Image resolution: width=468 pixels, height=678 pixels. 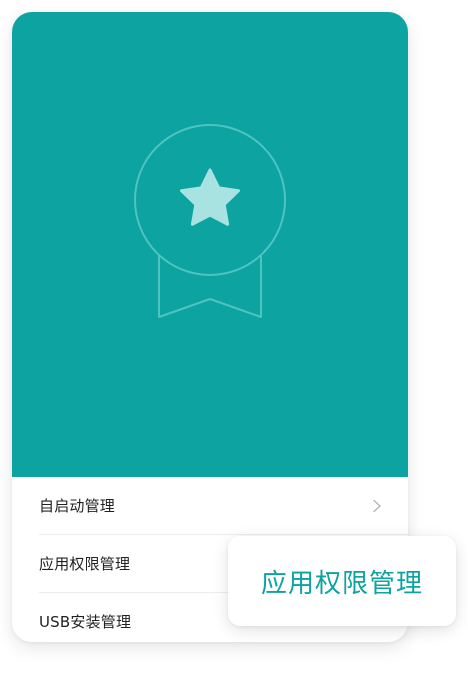 What do you see at coordinates (77, 506) in the screenshot?
I see `menu-item-label: 自启动管理` at bounding box center [77, 506].